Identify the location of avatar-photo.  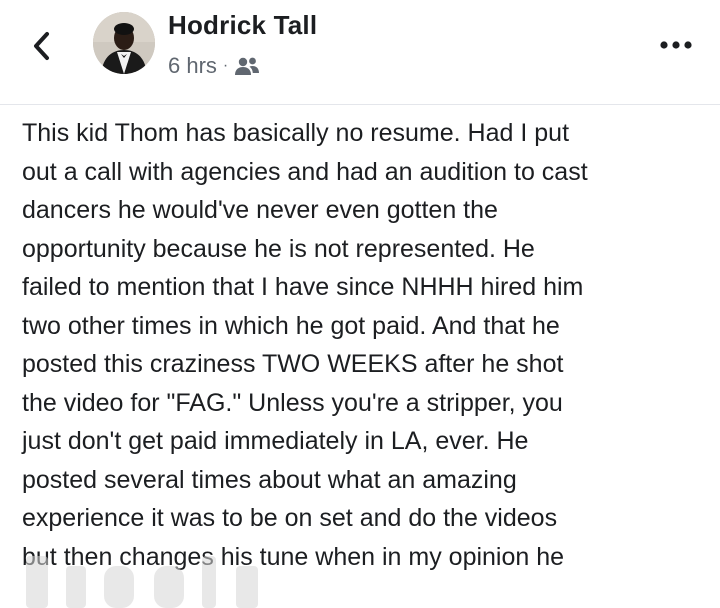
(124, 43).